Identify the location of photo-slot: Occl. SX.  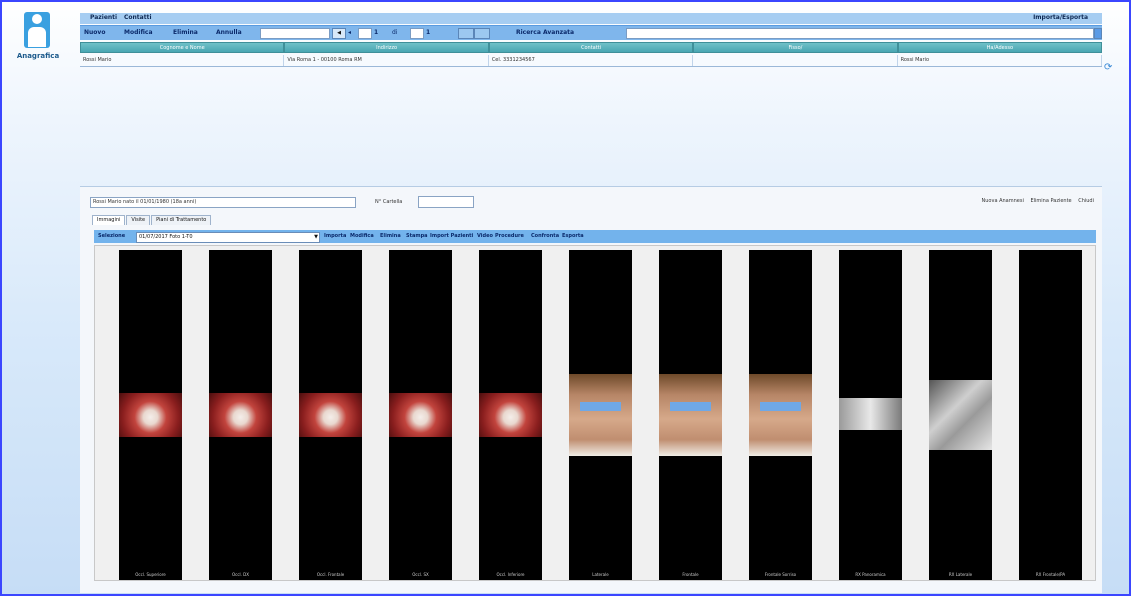
(420, 415).